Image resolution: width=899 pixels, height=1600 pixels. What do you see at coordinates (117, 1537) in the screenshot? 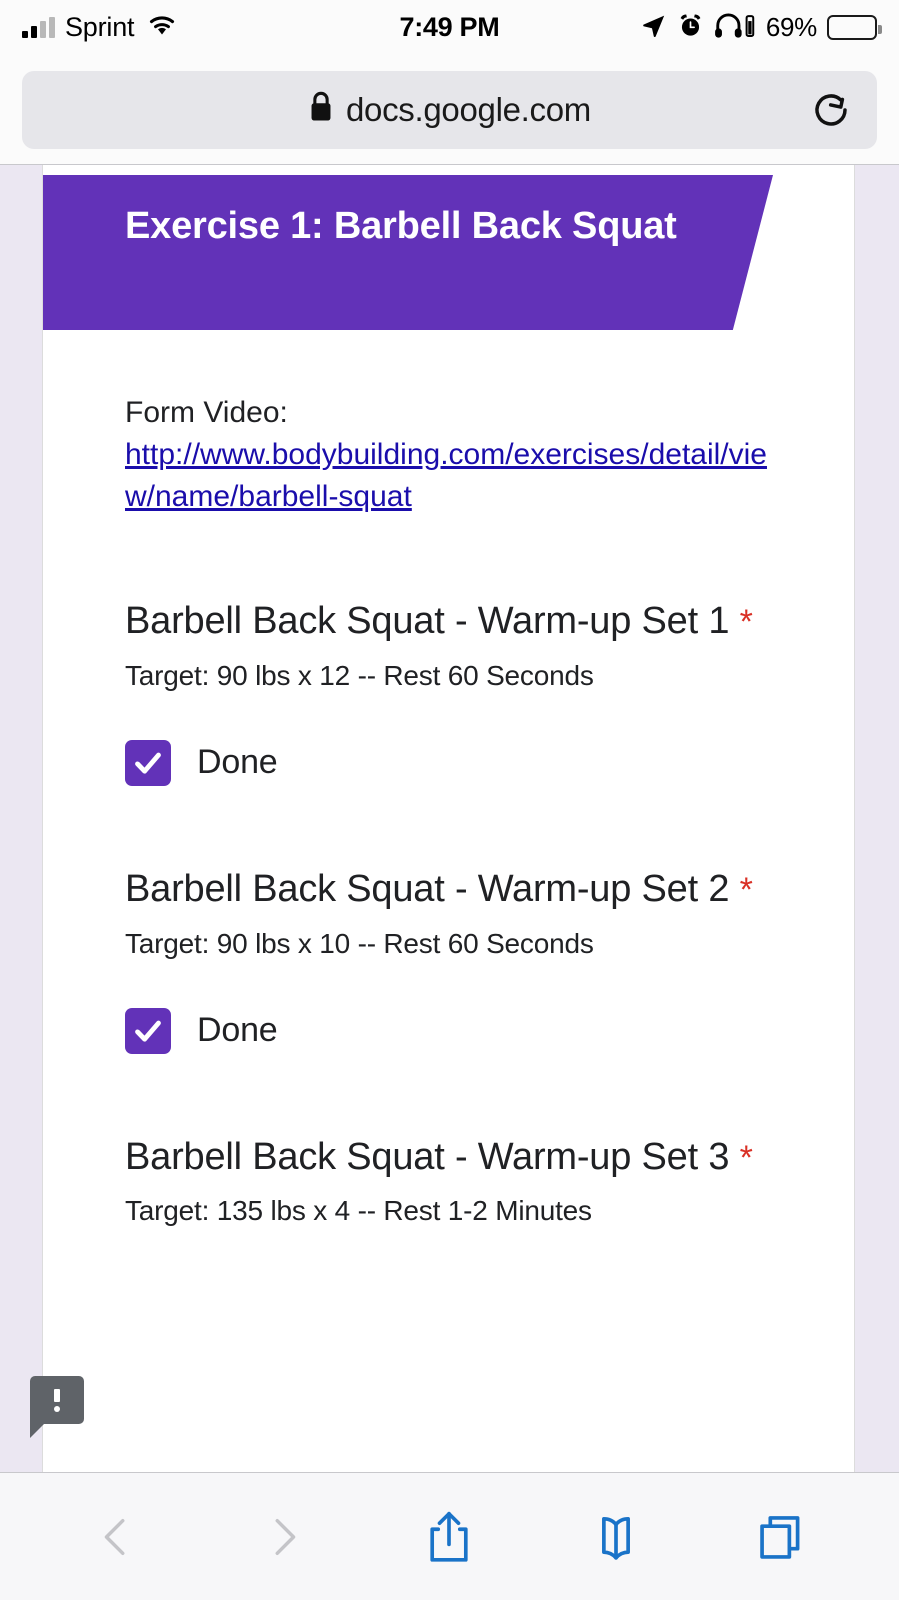
I see `back-chevron-icon` at bounding box center [117, 1537].